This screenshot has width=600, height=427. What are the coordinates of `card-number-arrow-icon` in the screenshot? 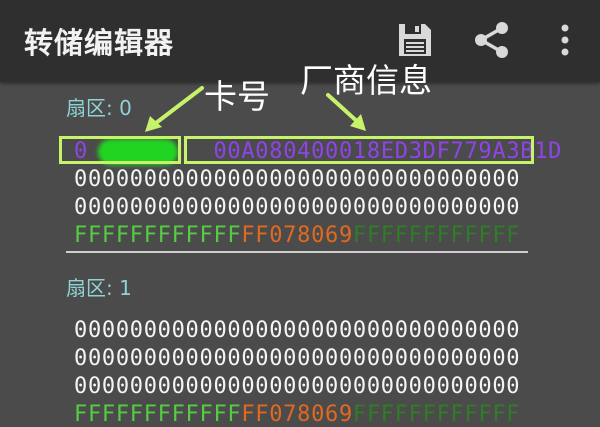 It's located at (174, 109).